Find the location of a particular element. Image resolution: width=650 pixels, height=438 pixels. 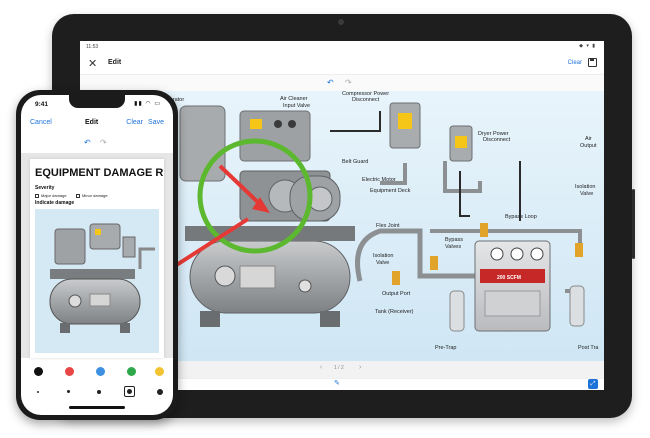

close-icon: ✕ is located at coordinates (92, 63).